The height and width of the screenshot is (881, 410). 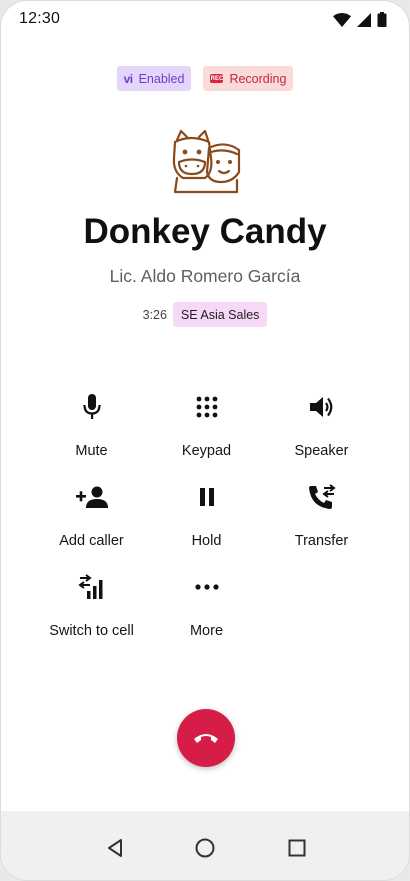 I want to click on switch-to-cell-label: Switch to cell, so click(x=91, y=631).